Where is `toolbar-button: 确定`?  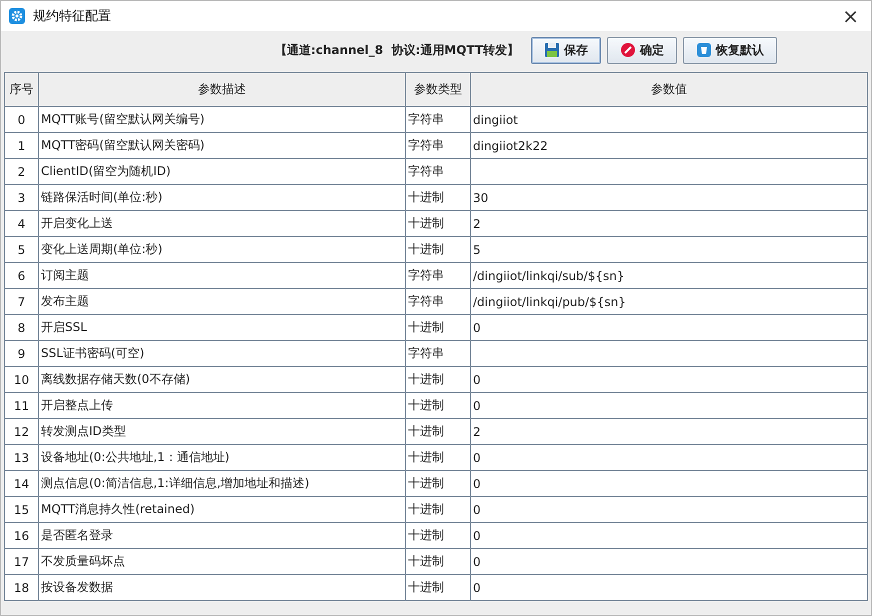 toolbar-button: 确定 is located at coordinates (642, 50).